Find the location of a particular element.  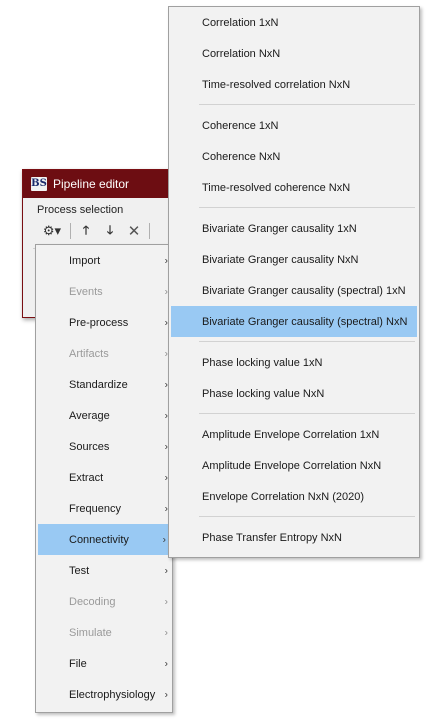

menu-item-import: Import › is located at coordinates (104, 260).